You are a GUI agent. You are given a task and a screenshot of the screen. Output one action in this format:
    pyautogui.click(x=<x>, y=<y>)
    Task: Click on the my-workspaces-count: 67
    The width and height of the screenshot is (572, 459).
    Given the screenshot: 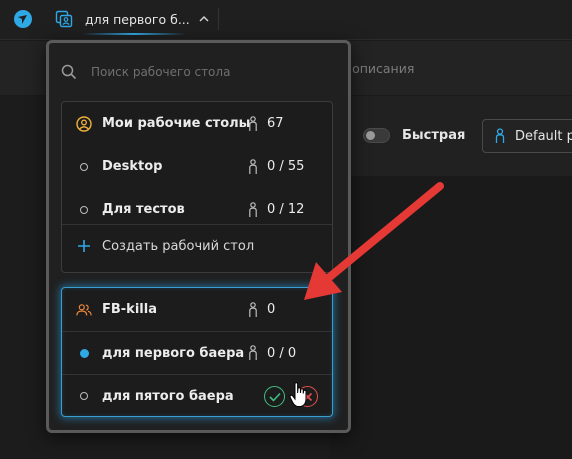 What is the action you would take?
    pyautogui.click(x=275, y=123)
    